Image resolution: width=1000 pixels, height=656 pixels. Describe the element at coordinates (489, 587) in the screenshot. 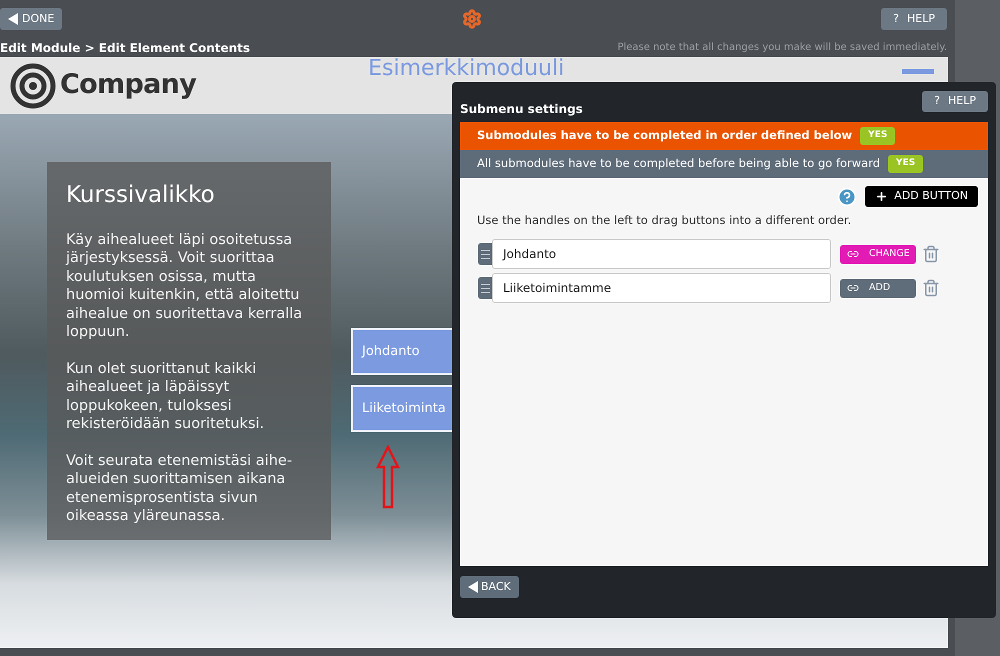

I see `back-button: BACK` at that location.